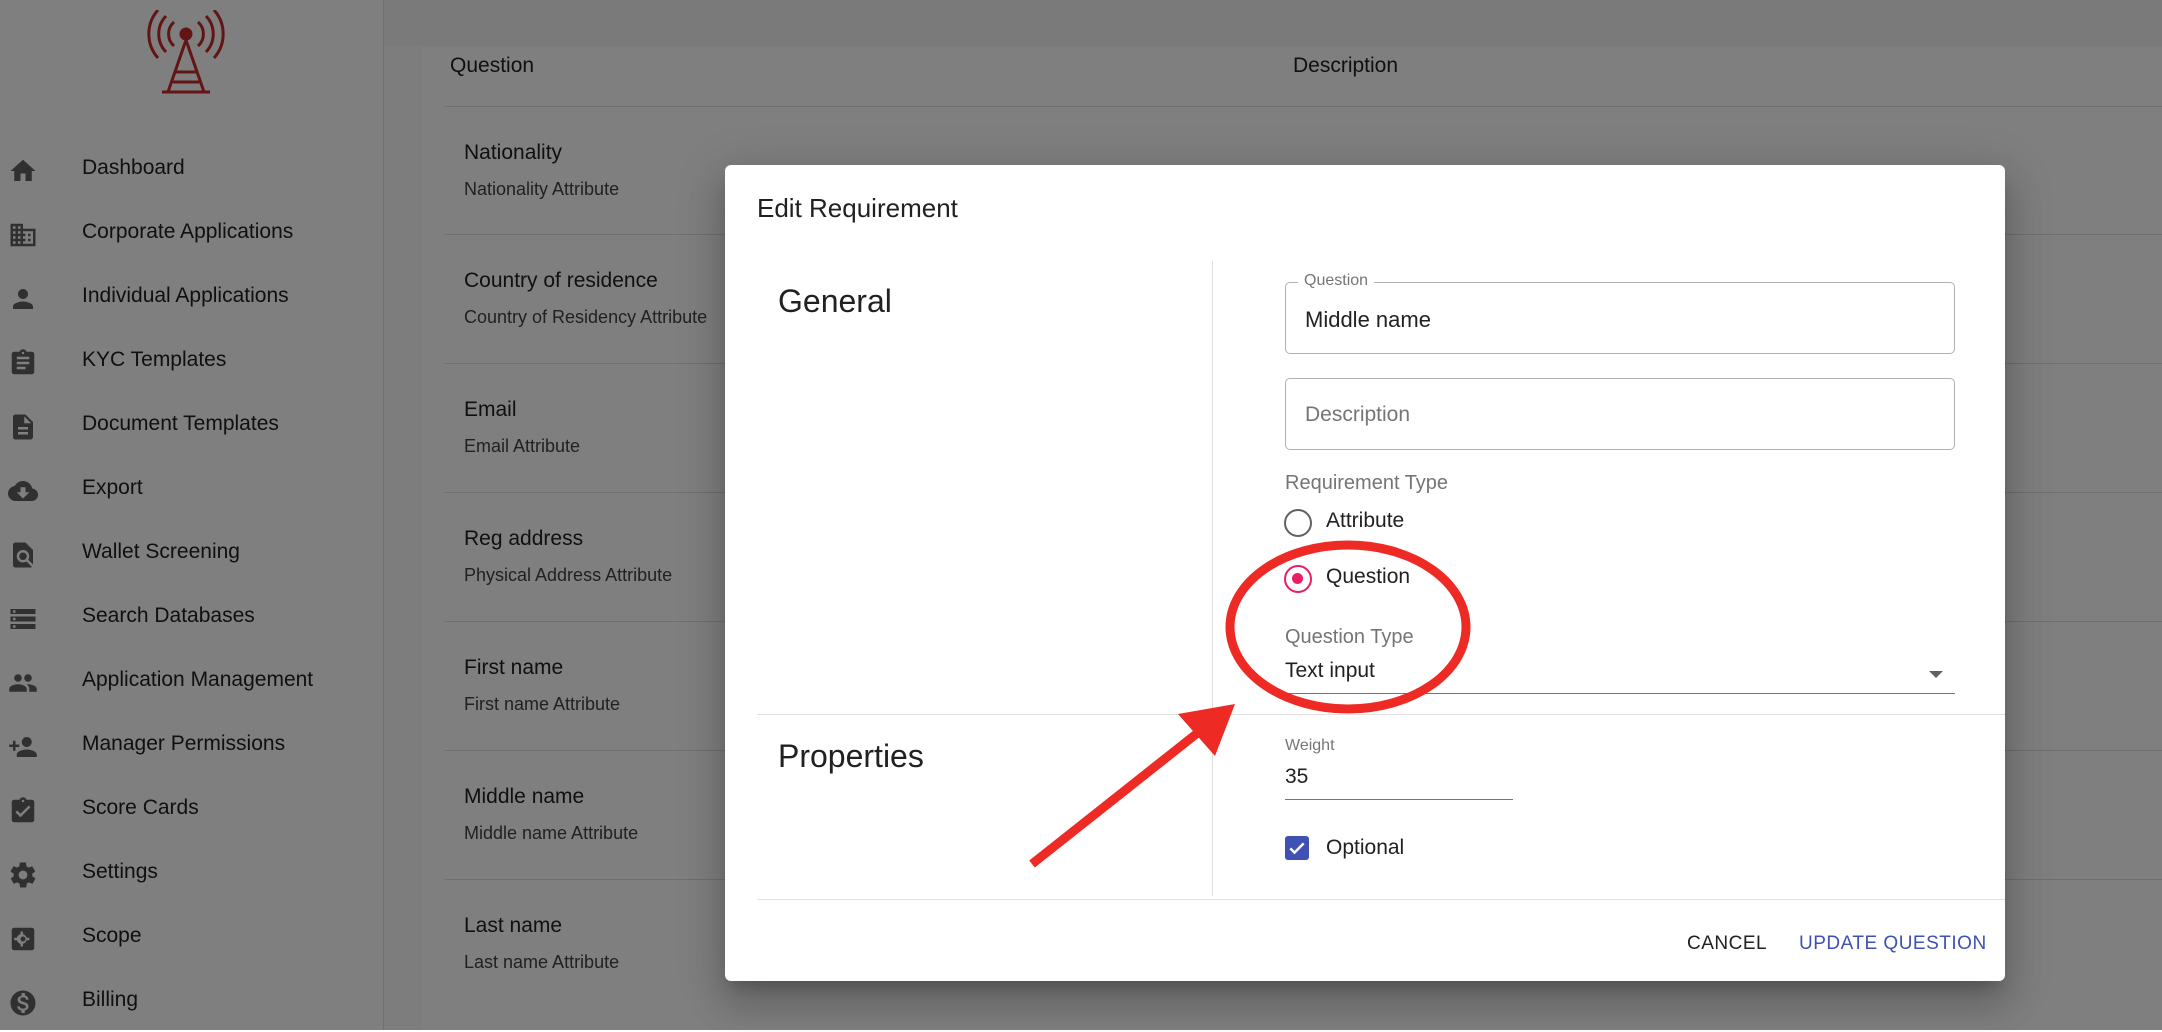 The height and width of the screenshot is (1032, 2162). Describe the element at coordinates (1365, 521) in the screenshot. I see `radio-attribute-label: Attribute` at that location.